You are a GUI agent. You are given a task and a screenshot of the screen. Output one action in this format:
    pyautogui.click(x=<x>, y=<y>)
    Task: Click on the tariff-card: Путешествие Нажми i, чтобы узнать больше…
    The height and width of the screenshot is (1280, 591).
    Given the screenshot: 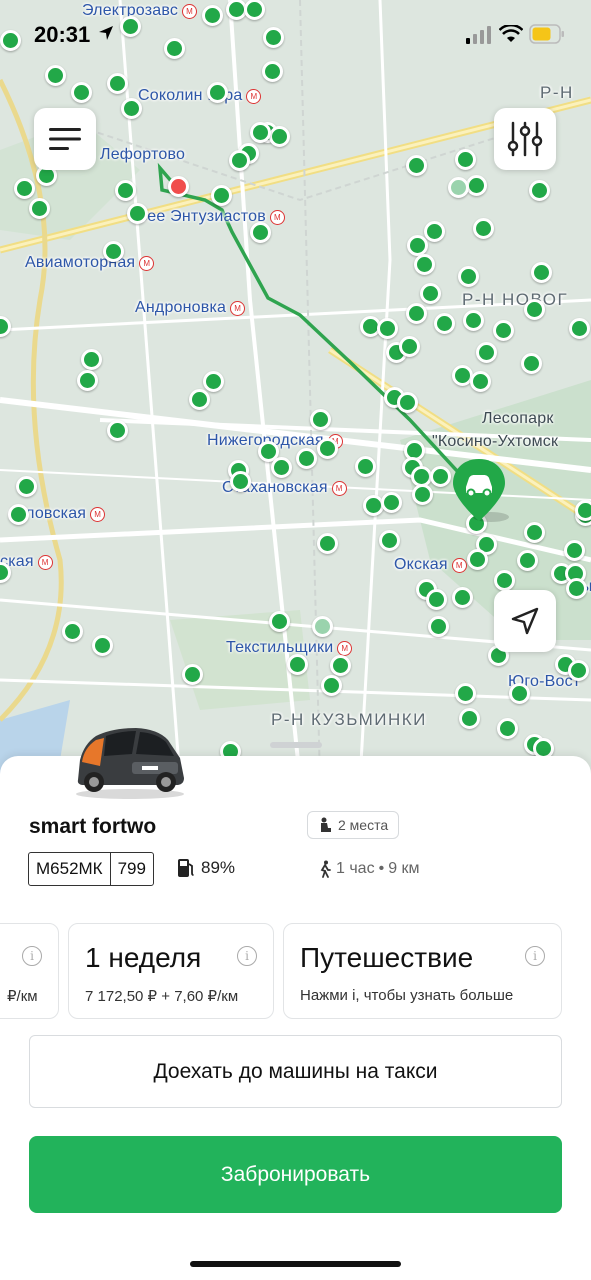 What is the action you would take?
    pyautogui.click(x=422, y=971)
    